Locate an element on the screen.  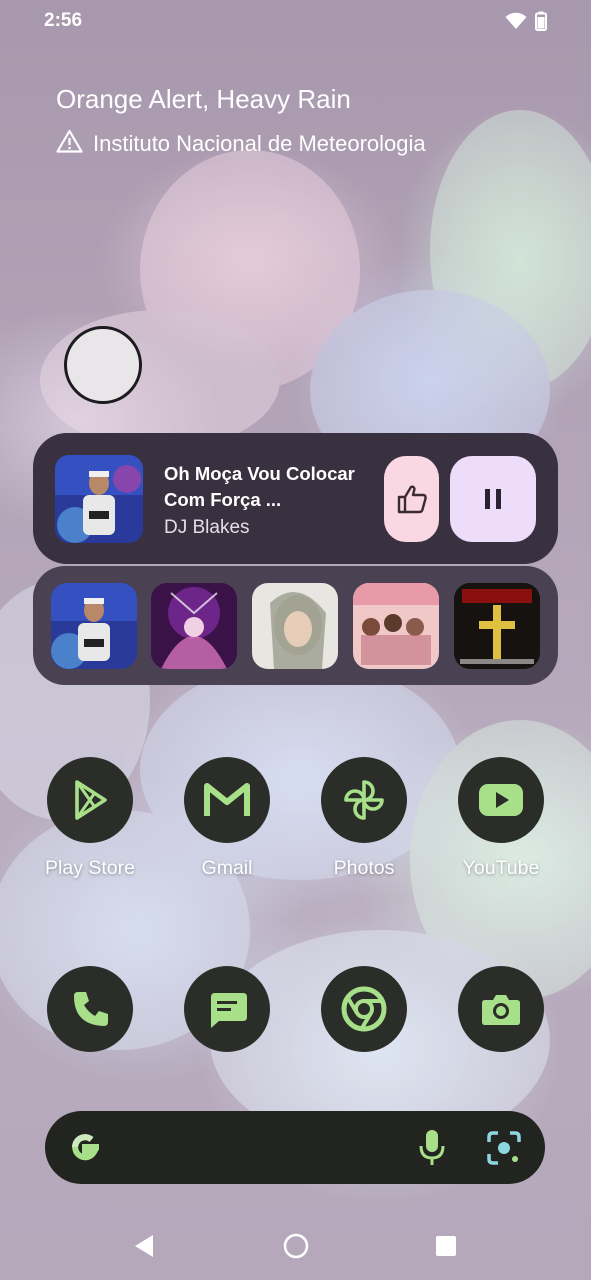
warning-icon is located at coordinates (69, 144).